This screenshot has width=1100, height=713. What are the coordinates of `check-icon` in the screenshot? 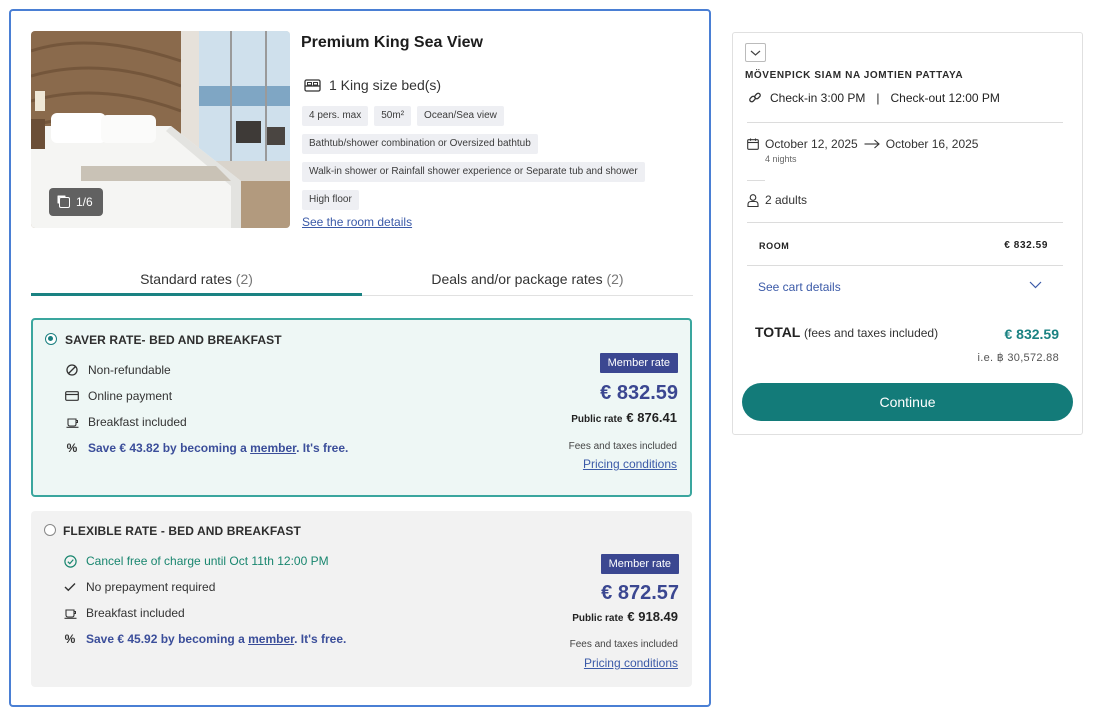 It's located at (70, 587).